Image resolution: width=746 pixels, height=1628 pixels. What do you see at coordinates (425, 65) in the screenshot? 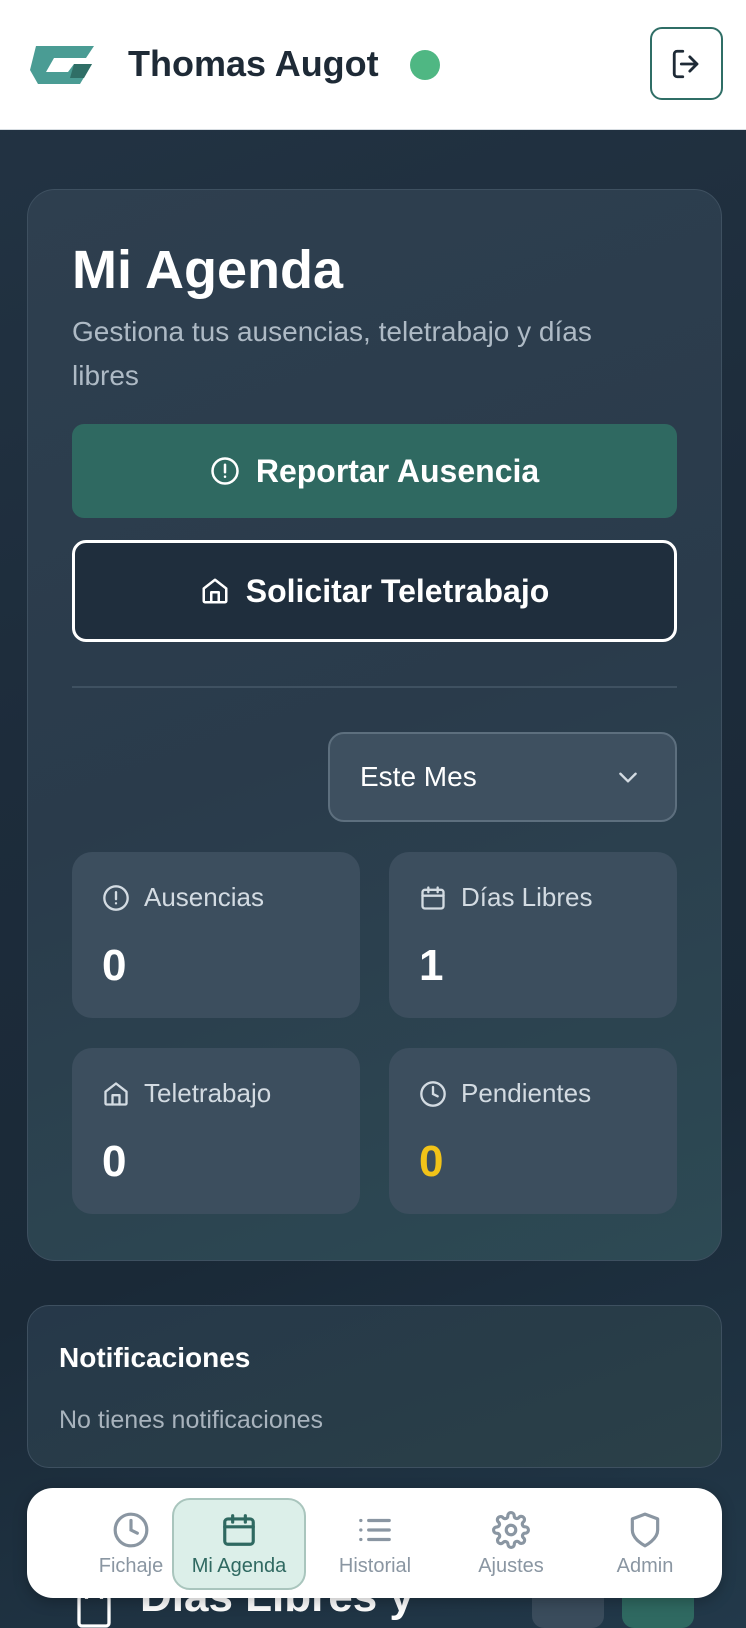
I see `online-status-indicator` at bounding box center [425, 65].